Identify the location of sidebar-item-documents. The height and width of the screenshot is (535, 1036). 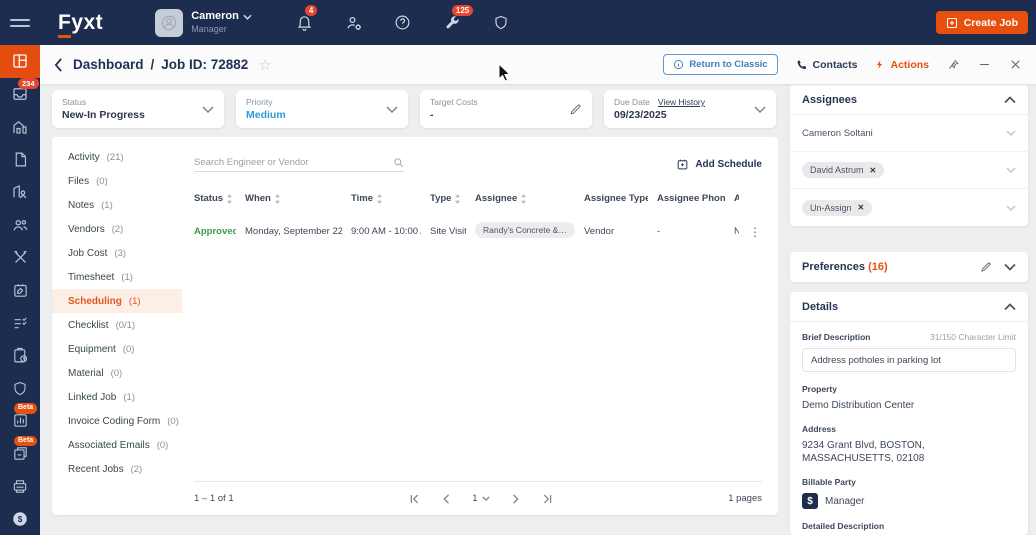
(20, 159).